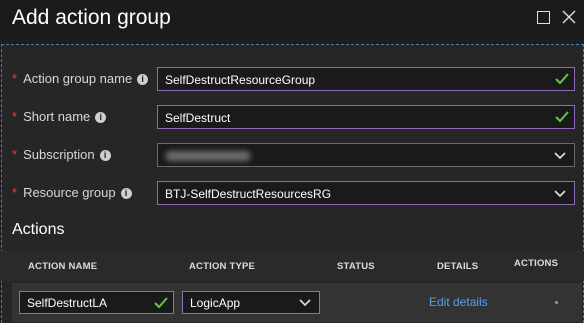 This screenshot has width=584, height=323. Describe the element at coordinates (366, 155) in the screenshot. I see `subscription-dropdown` at that location.